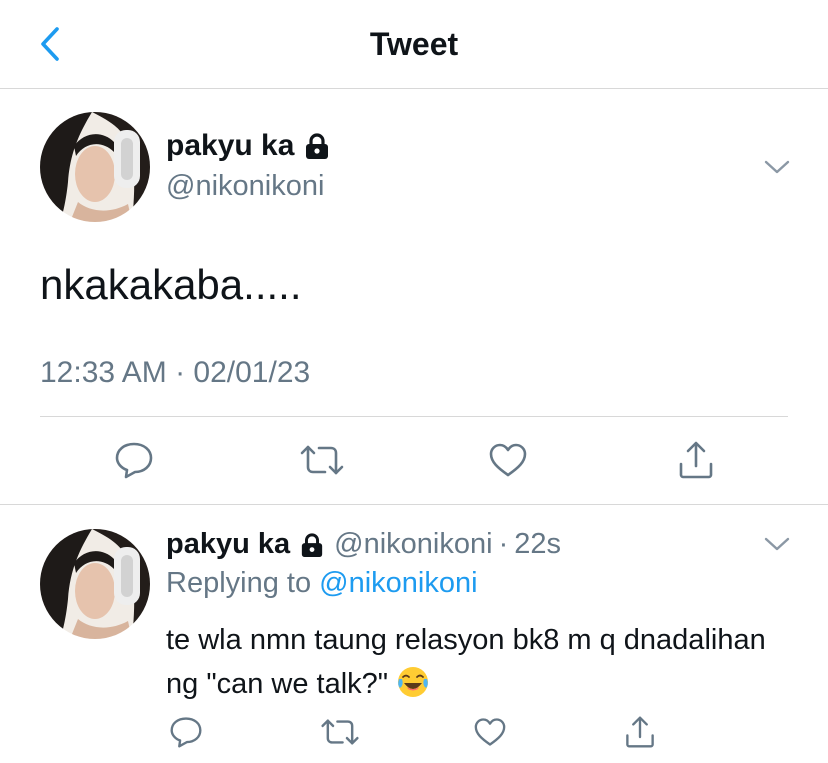  I want to click on replying-to-label: Replying to, so click(239, 583).